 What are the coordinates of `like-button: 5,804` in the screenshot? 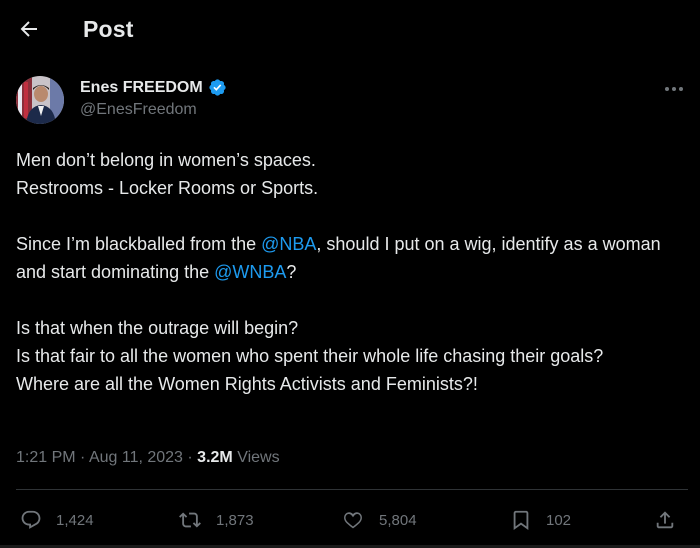 It's located at (379, 520).